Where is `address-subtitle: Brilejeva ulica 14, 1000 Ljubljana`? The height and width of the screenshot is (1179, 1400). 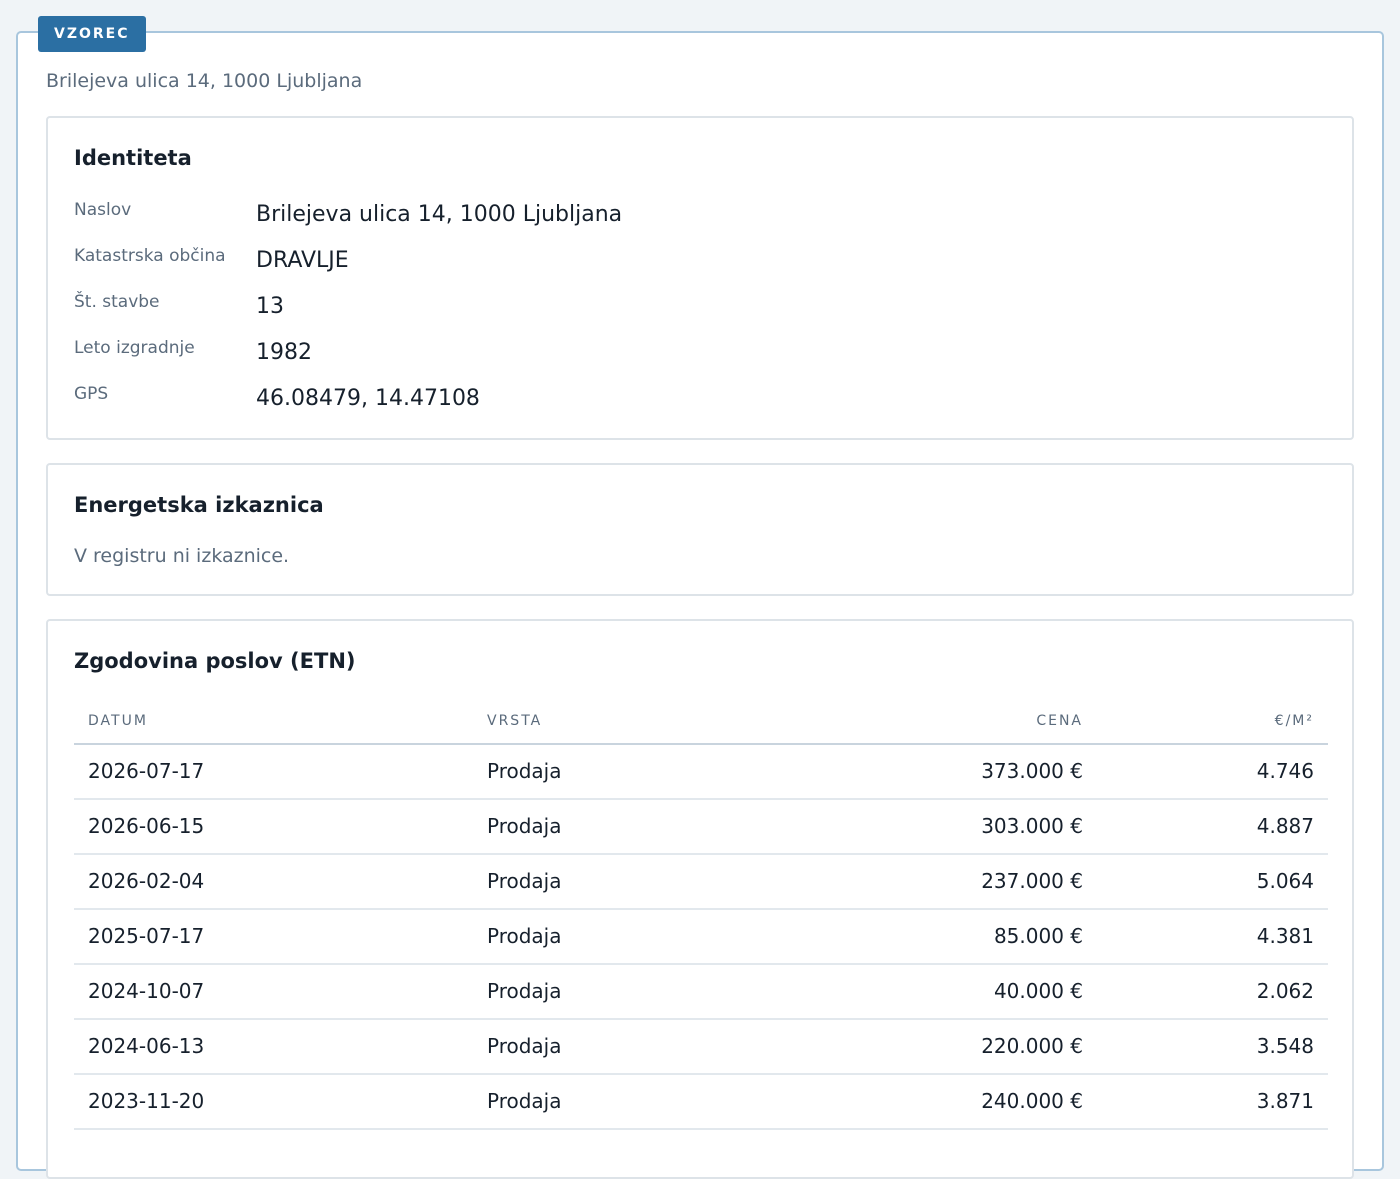
address-subtitle: Brilejeva ulica 14, 1000 Ljubljana is located at coordinates (204, 81).